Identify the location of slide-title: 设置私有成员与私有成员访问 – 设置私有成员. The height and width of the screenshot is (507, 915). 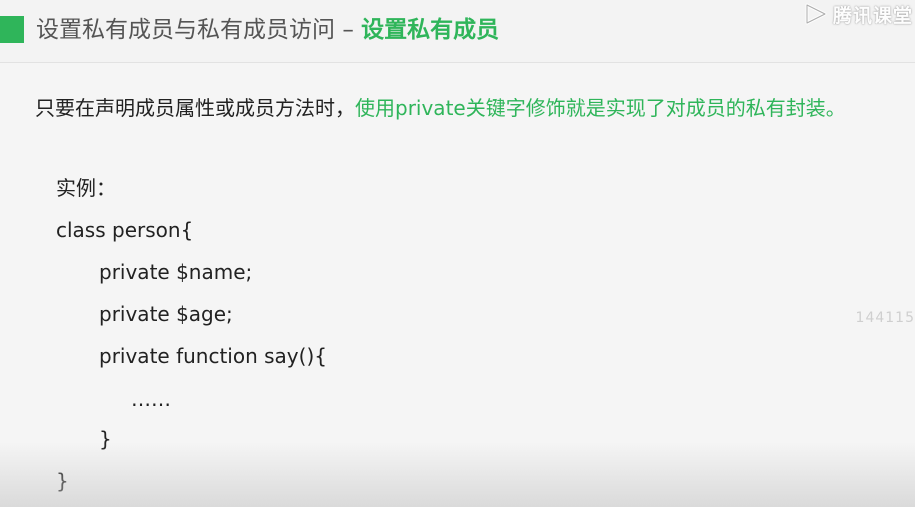
(267, 30).